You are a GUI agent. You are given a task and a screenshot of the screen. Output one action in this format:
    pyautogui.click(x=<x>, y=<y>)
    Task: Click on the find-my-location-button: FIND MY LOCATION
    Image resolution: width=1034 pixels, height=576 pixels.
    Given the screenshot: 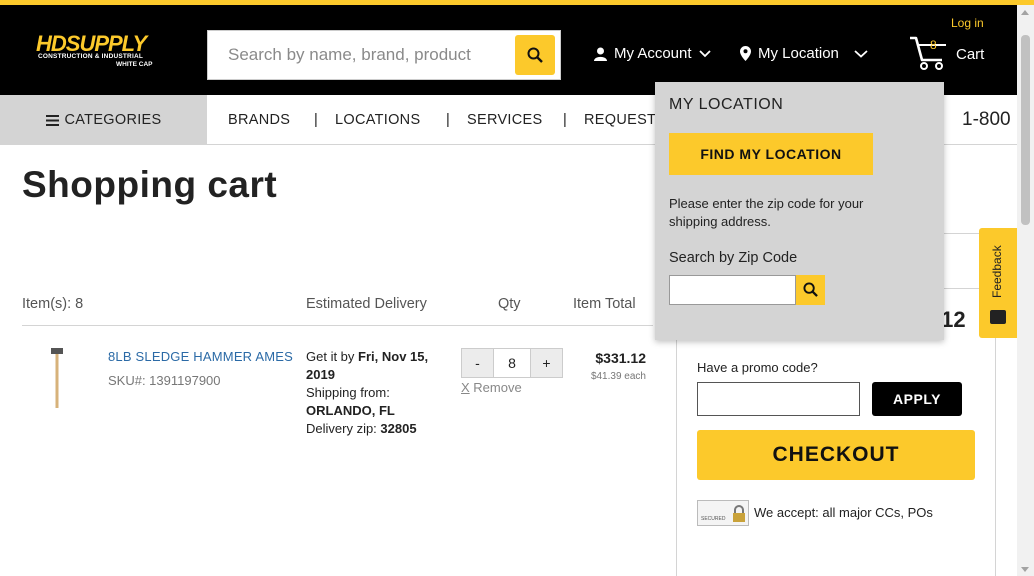 What is the action you would take?
    pyautogui.click(x=771, y=154)
    